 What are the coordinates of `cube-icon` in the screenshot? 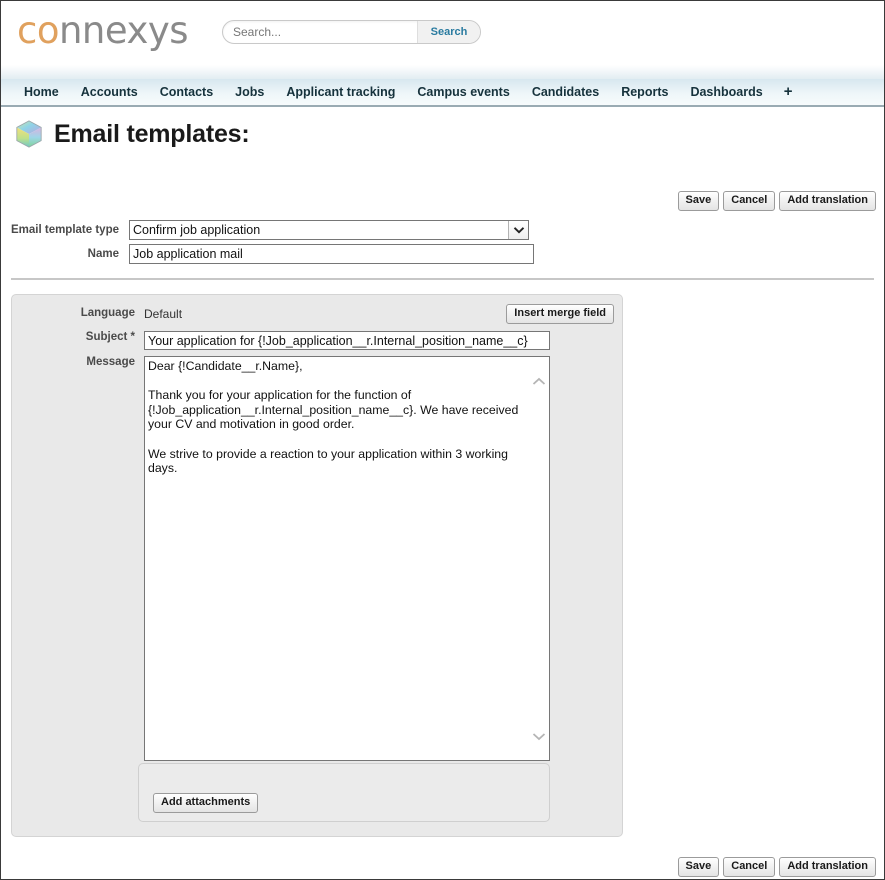 It's located at (29, 134).